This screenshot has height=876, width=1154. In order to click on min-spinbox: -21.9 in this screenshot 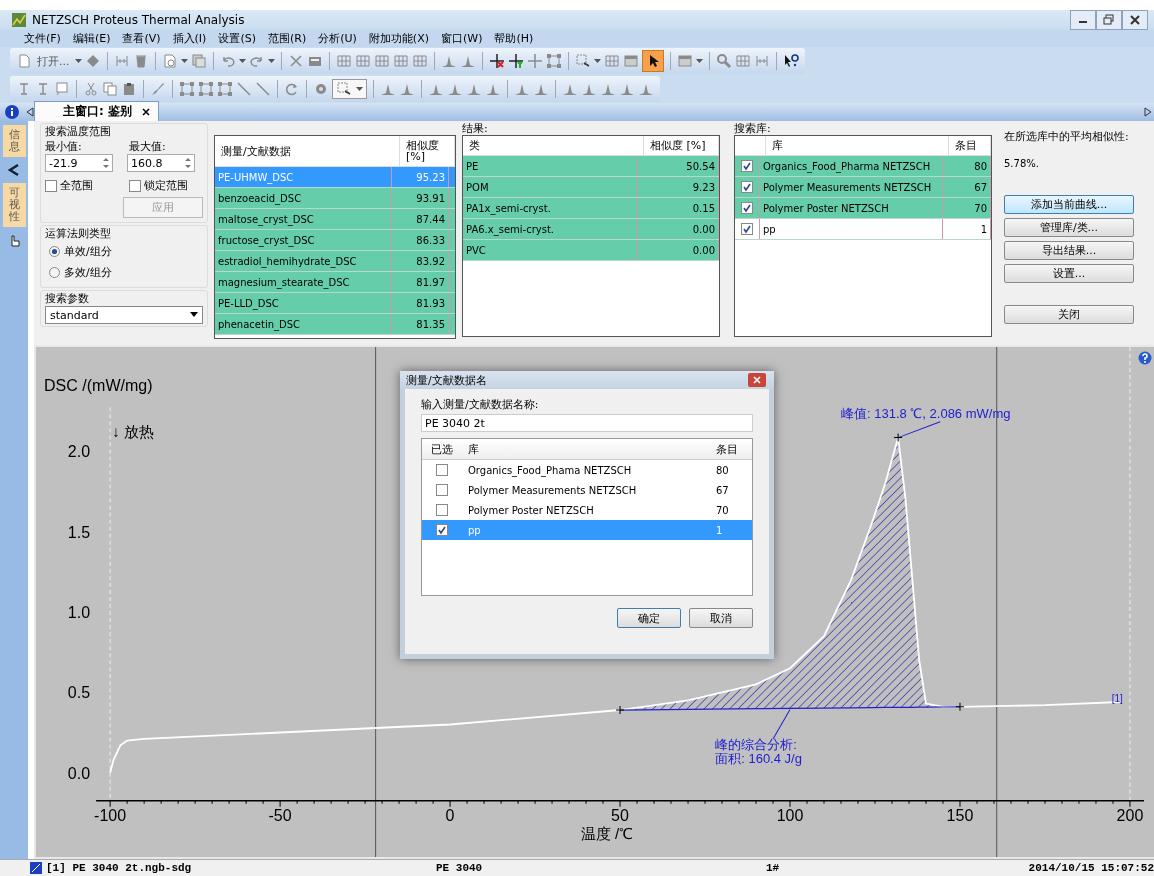, I will do `click(79, 163)`.